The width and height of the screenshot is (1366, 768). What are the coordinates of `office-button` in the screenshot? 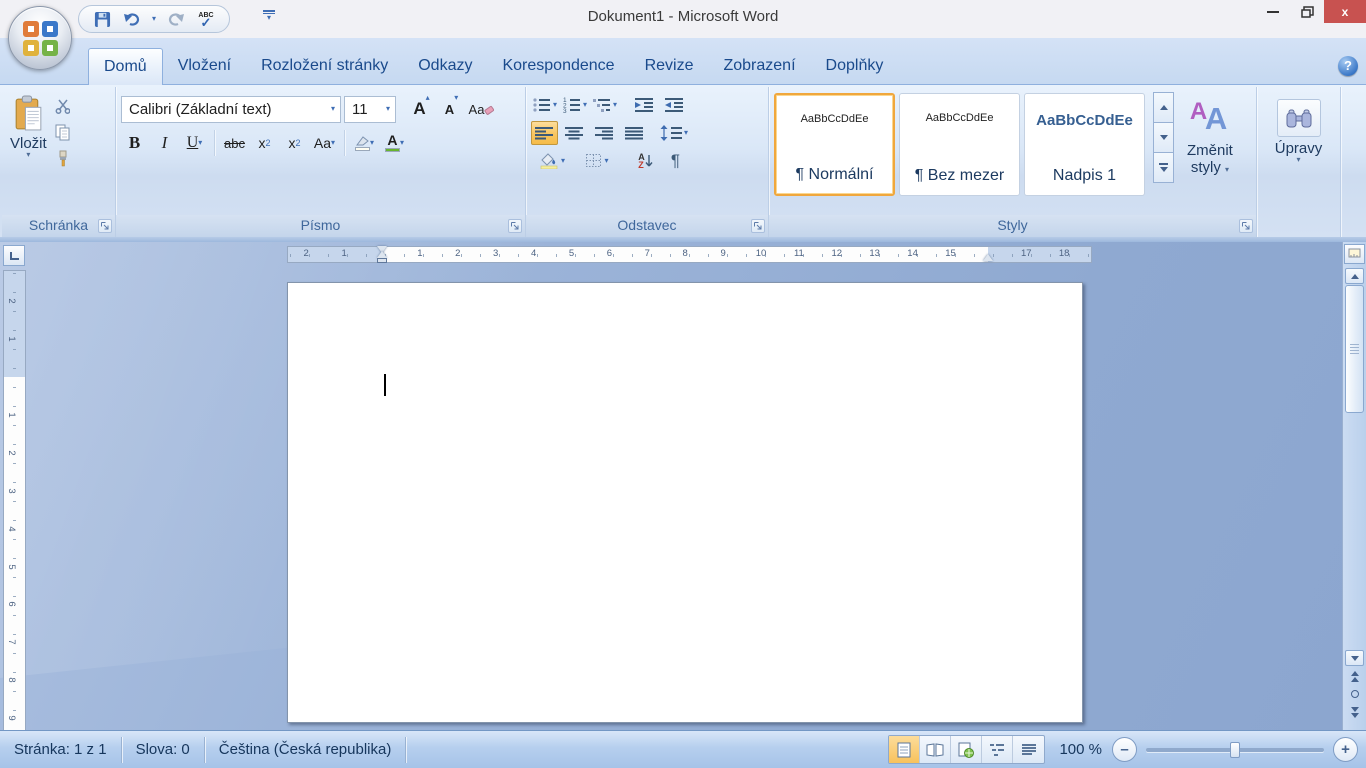 It's located at (40, 38).